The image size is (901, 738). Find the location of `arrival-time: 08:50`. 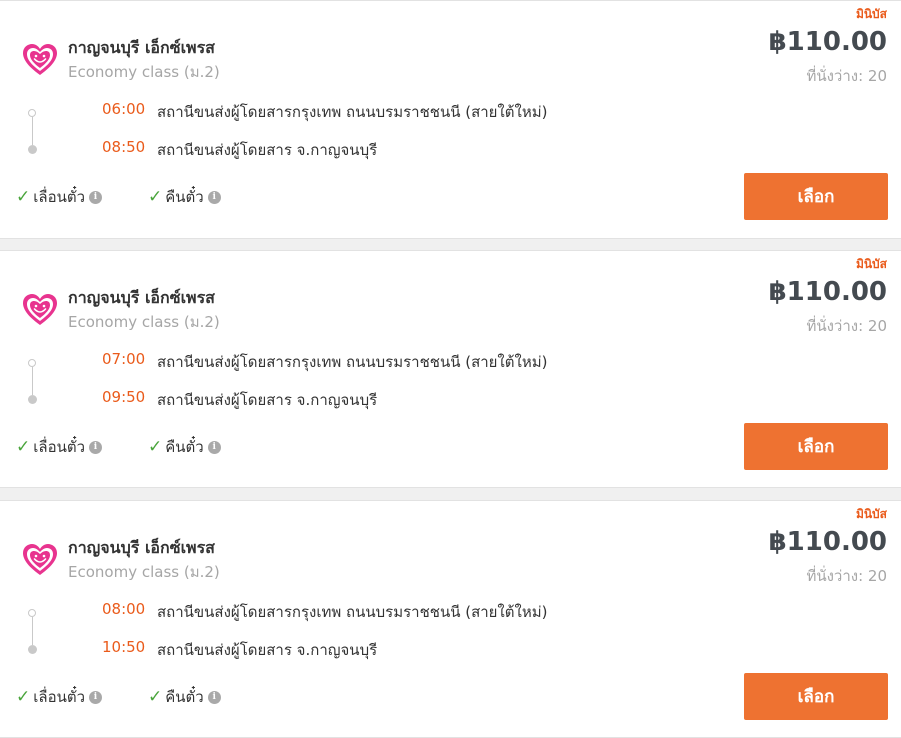

arrival-time: 08:50 is located at coordinates (124, 147).